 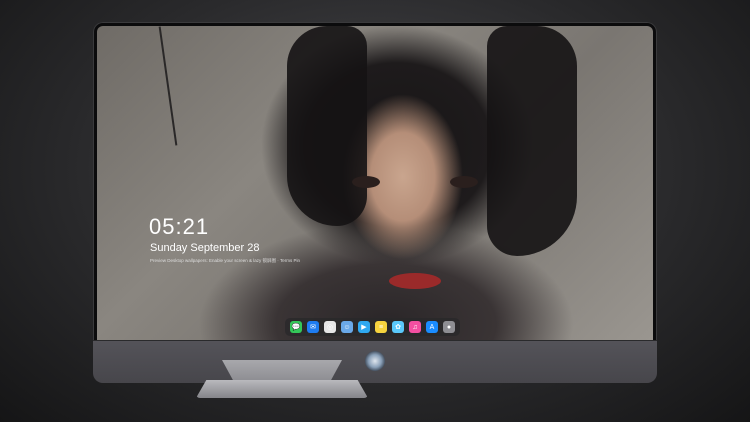 I want to click on wallpaper-umbrella, so click(x=168, y=86).